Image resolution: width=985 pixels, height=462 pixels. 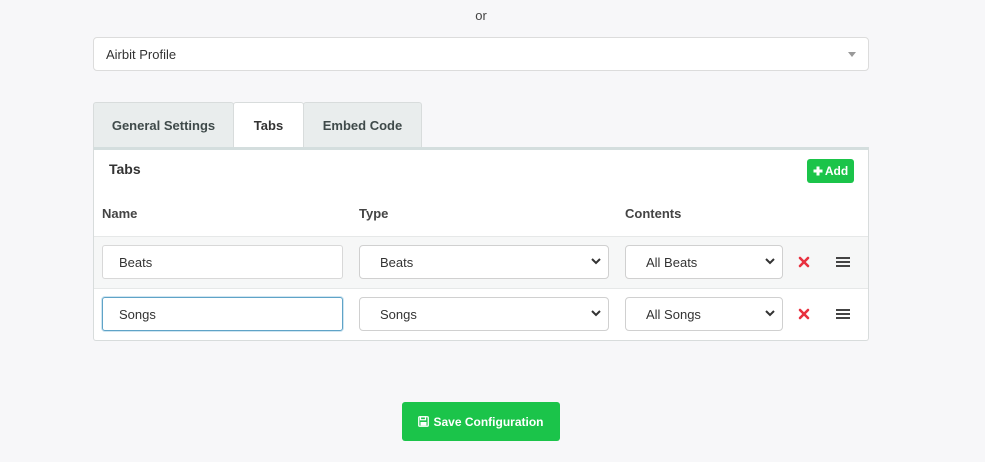 I want to click on tab-tabs: Tabs, so click(x=268, y=124).